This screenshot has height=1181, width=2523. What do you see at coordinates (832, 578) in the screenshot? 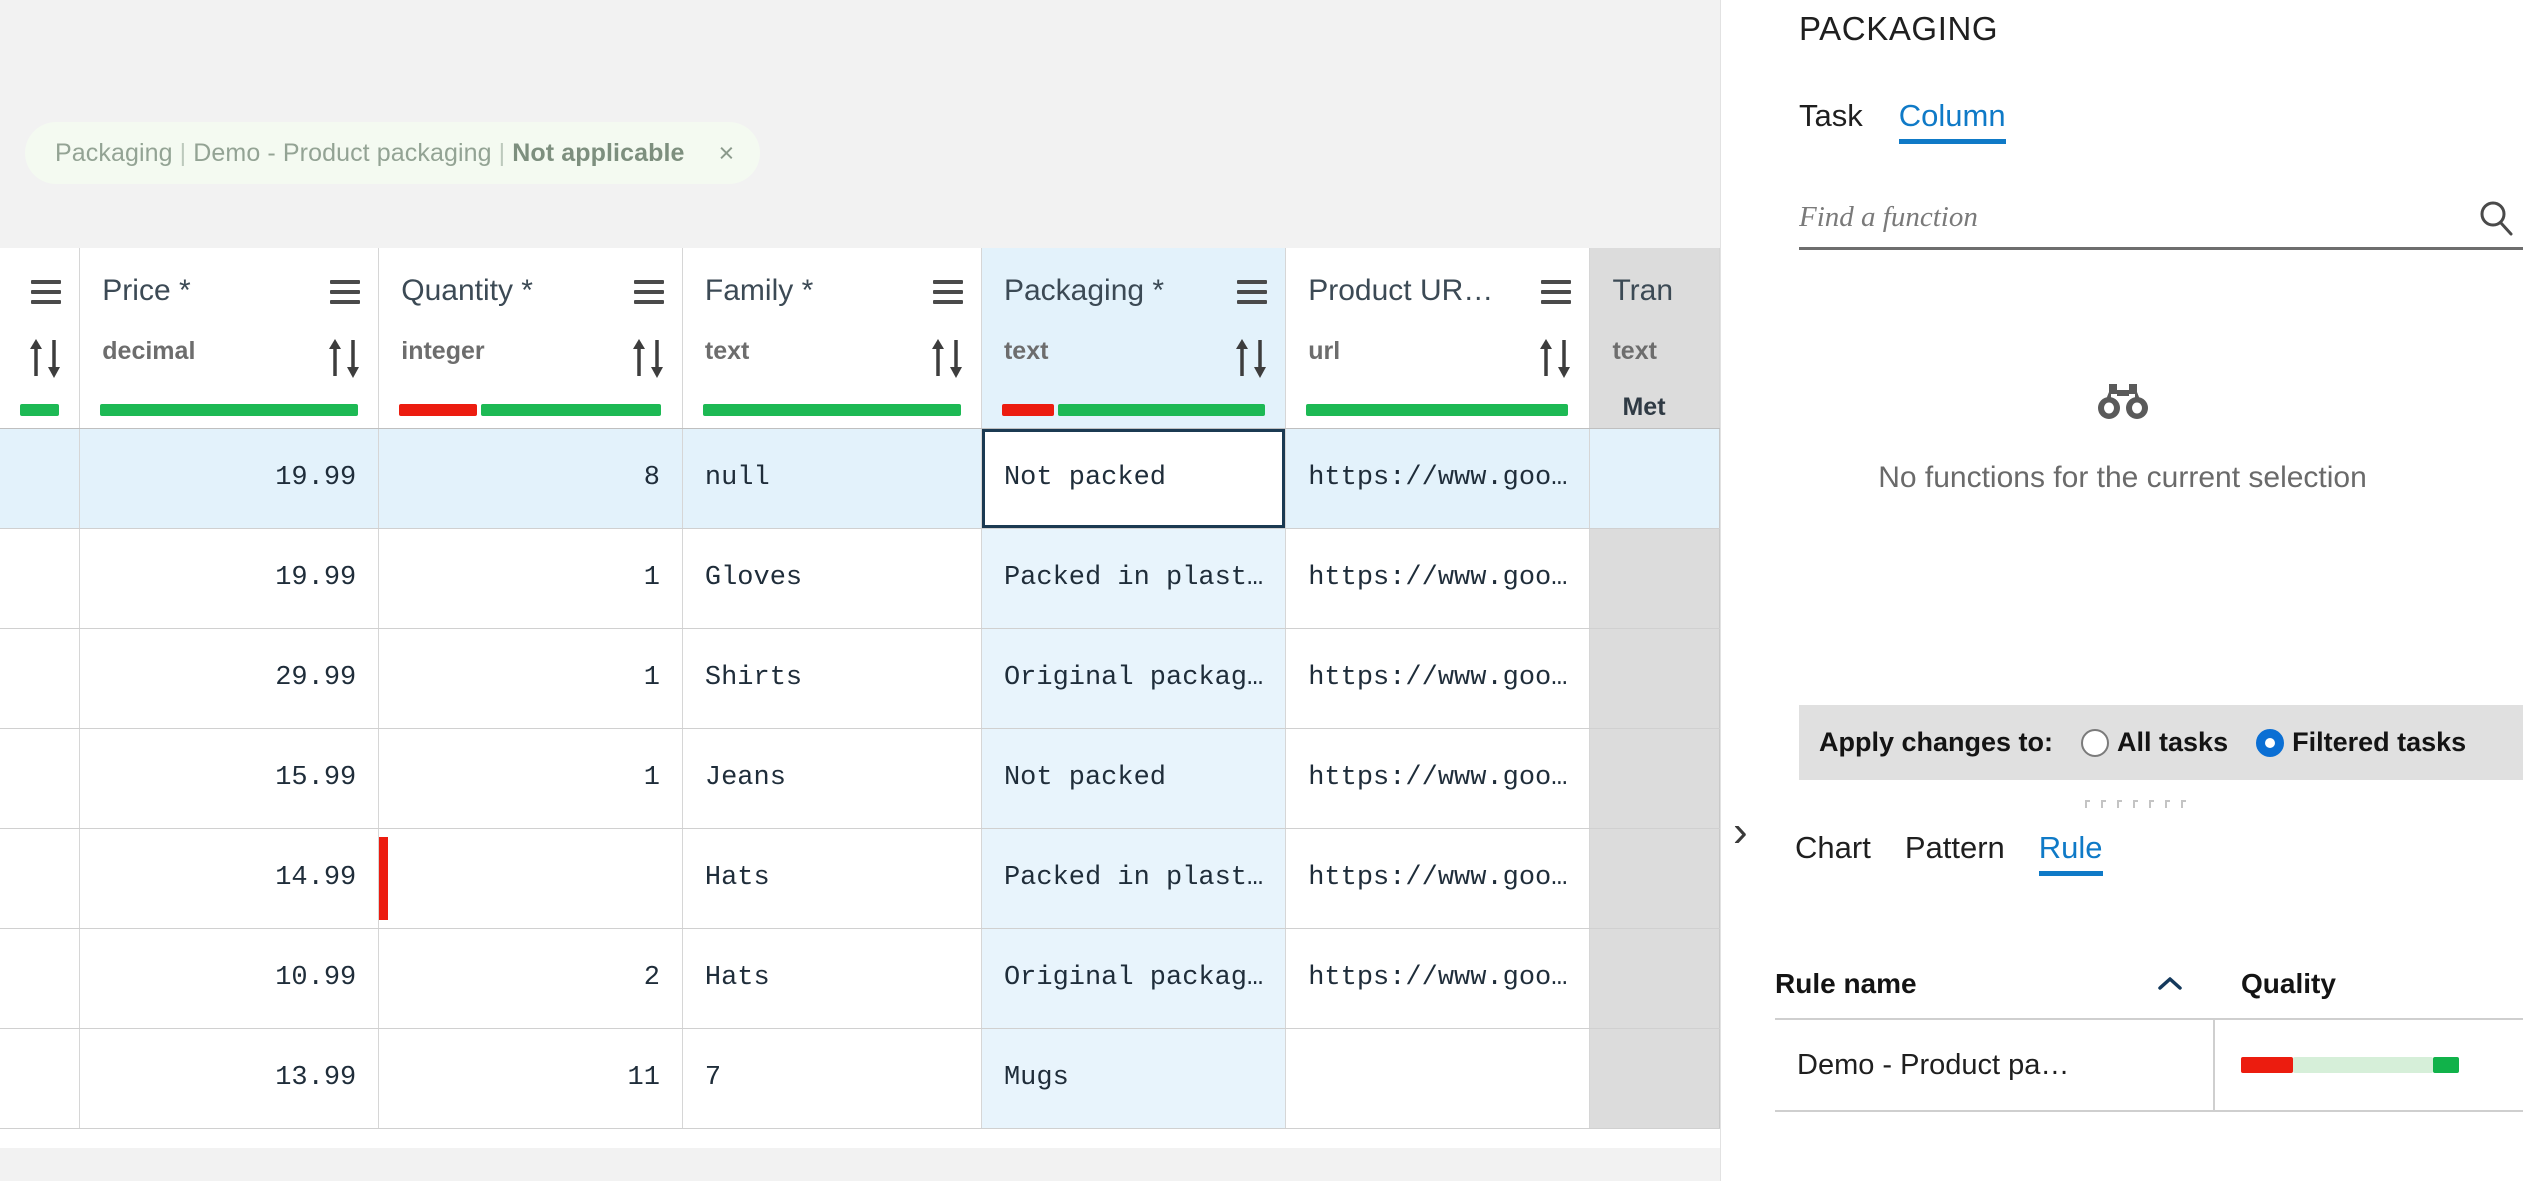
I see `table-cell: Gloves` at bounding box center [832, 578].